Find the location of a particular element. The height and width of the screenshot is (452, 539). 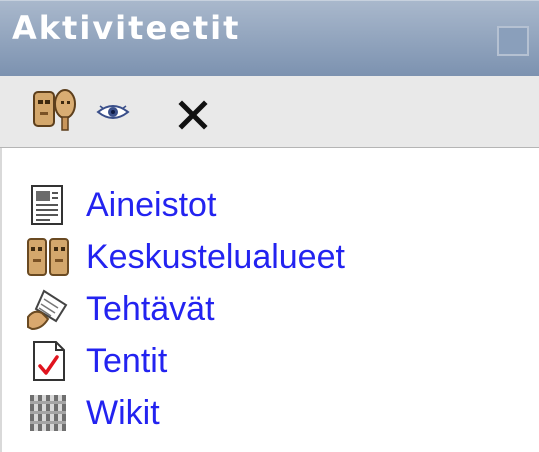

resource-document-icon is located at coordinates (47, 205).